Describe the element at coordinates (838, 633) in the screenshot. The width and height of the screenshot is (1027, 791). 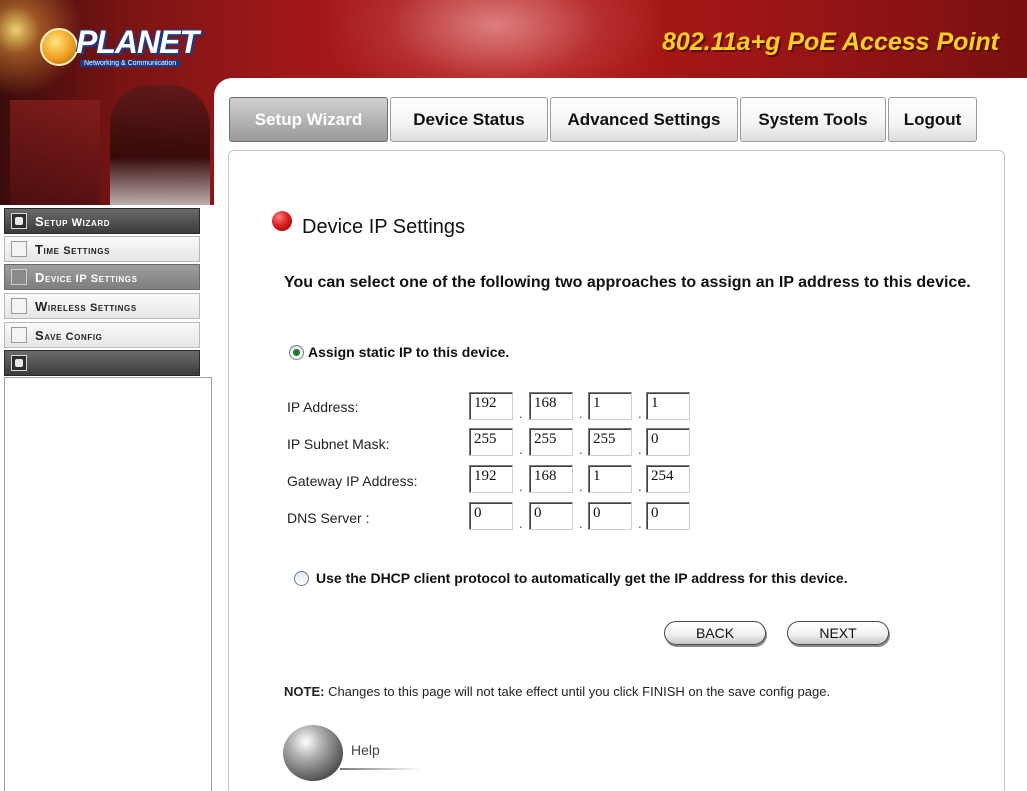
I see `next-button: NEXT` at that location.